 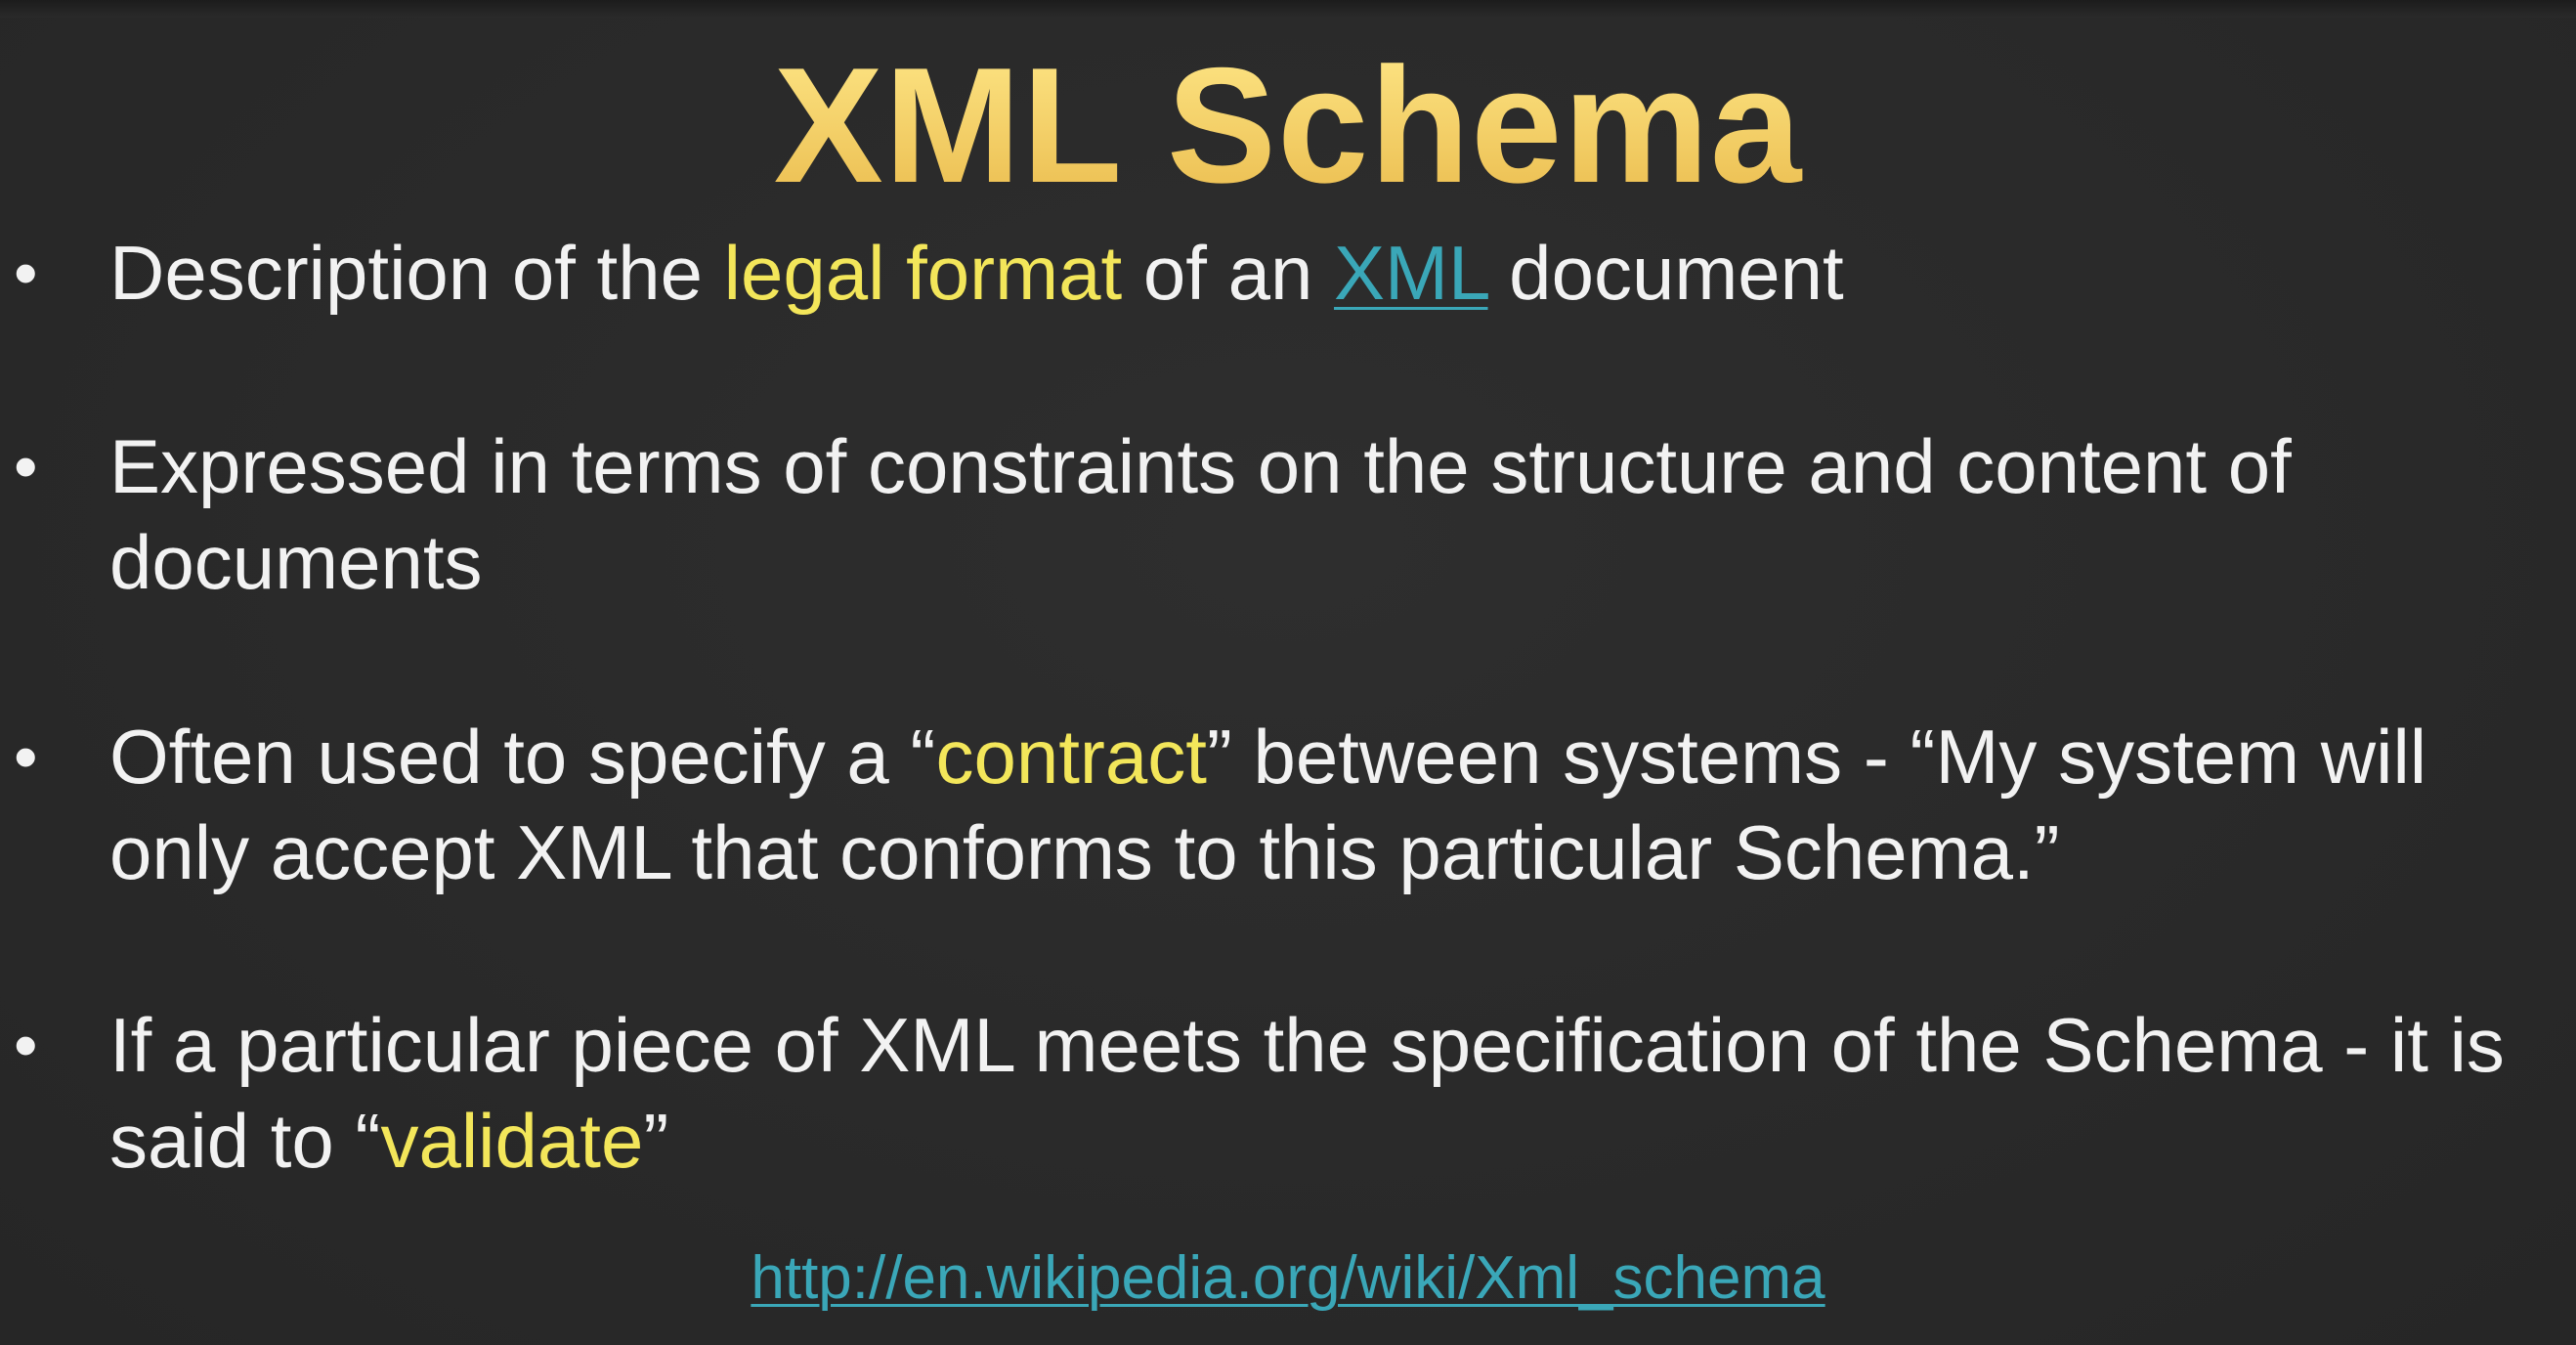 What do you see at coordinates (1229, 273) in the screenshot?
I see `bullet-1-part-3: of an` at bounding box center [1229, 273].